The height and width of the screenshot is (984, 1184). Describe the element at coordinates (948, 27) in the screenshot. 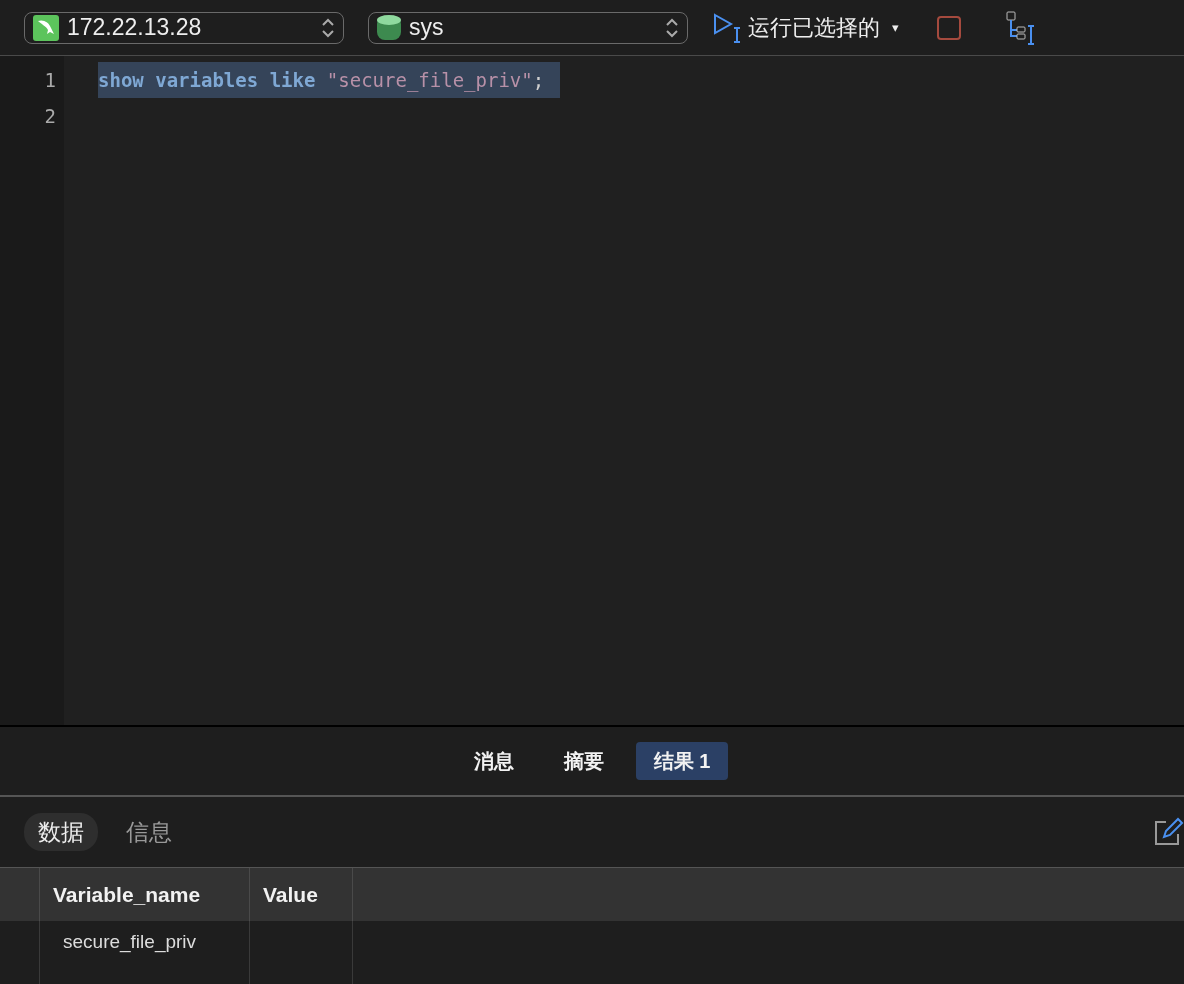

I see `stop-button` at that location.